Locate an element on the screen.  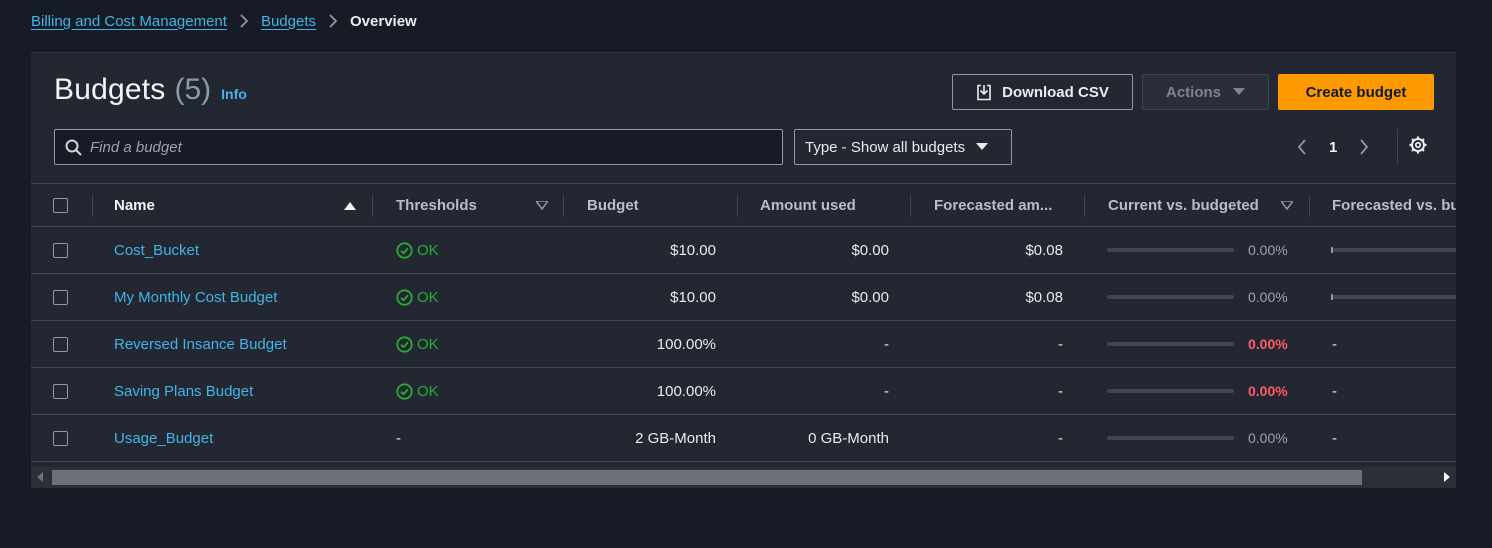
budget-name-link: Reversed Insance Budget is located at coordinates (200, 344).